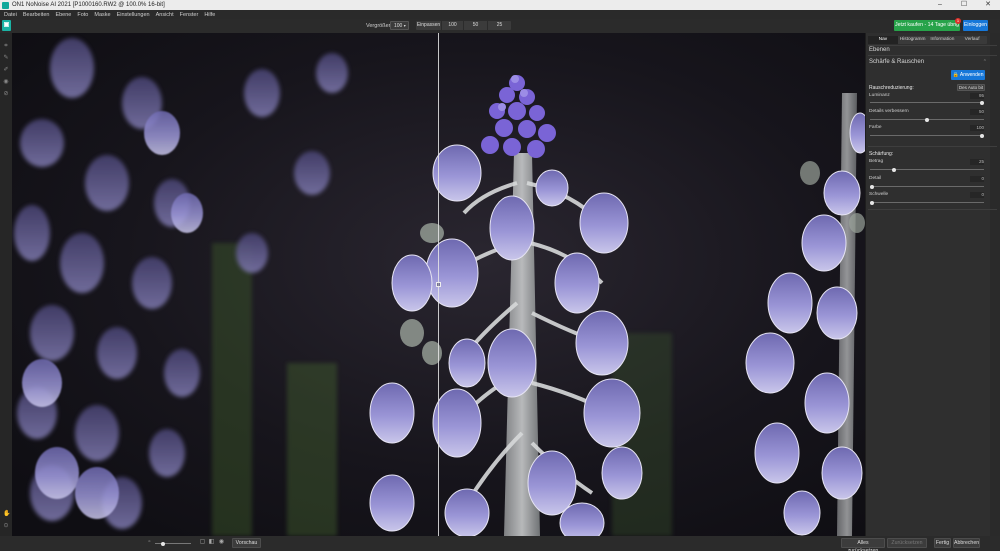  What do you see at coordinates (995, 284) in the screenshot?
I see `panel-scroll-edge` at bounding box center [995, 284].